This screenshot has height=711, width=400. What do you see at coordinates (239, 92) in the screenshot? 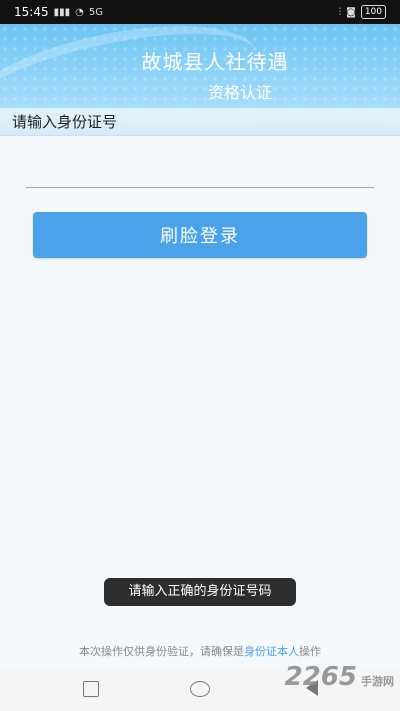
I see `page-subtitle: 资格认证` at bounding box center [239, 92].